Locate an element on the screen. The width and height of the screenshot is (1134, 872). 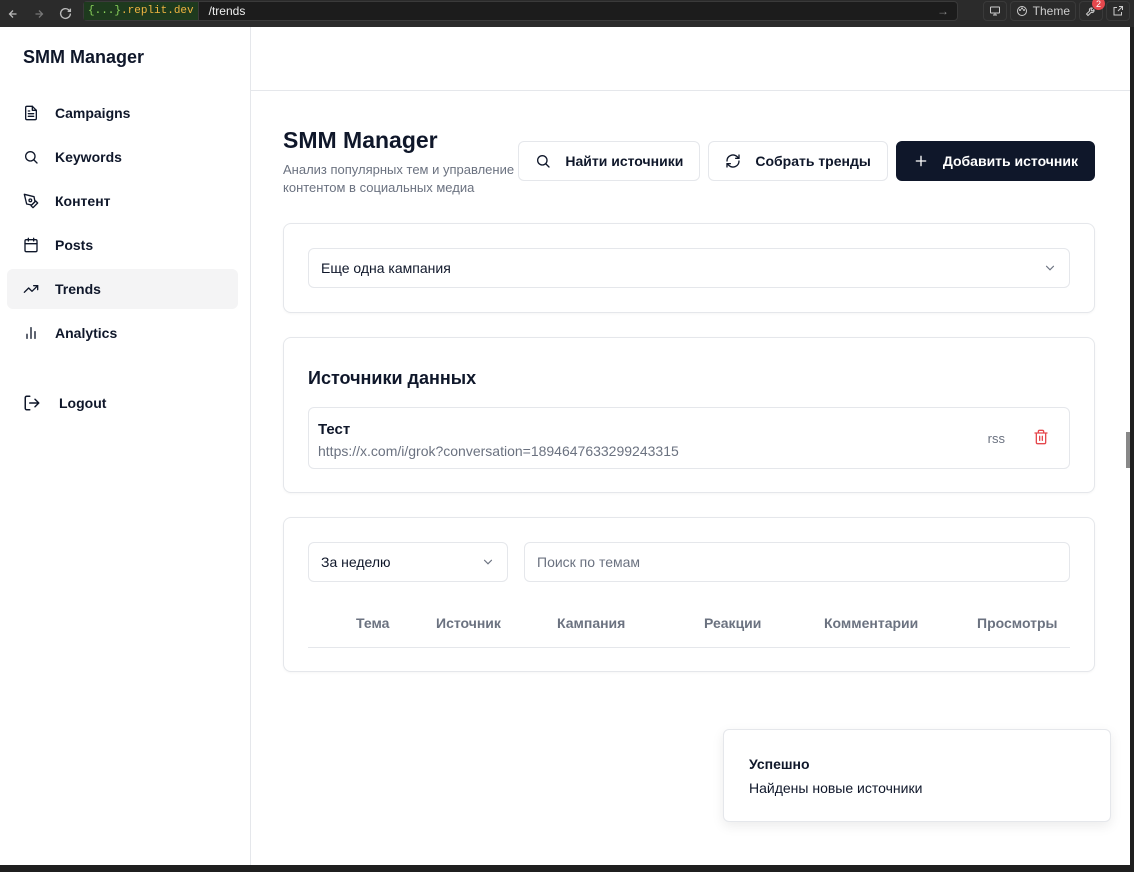
theme-label: Theme is located at coordinates (1051, 11).